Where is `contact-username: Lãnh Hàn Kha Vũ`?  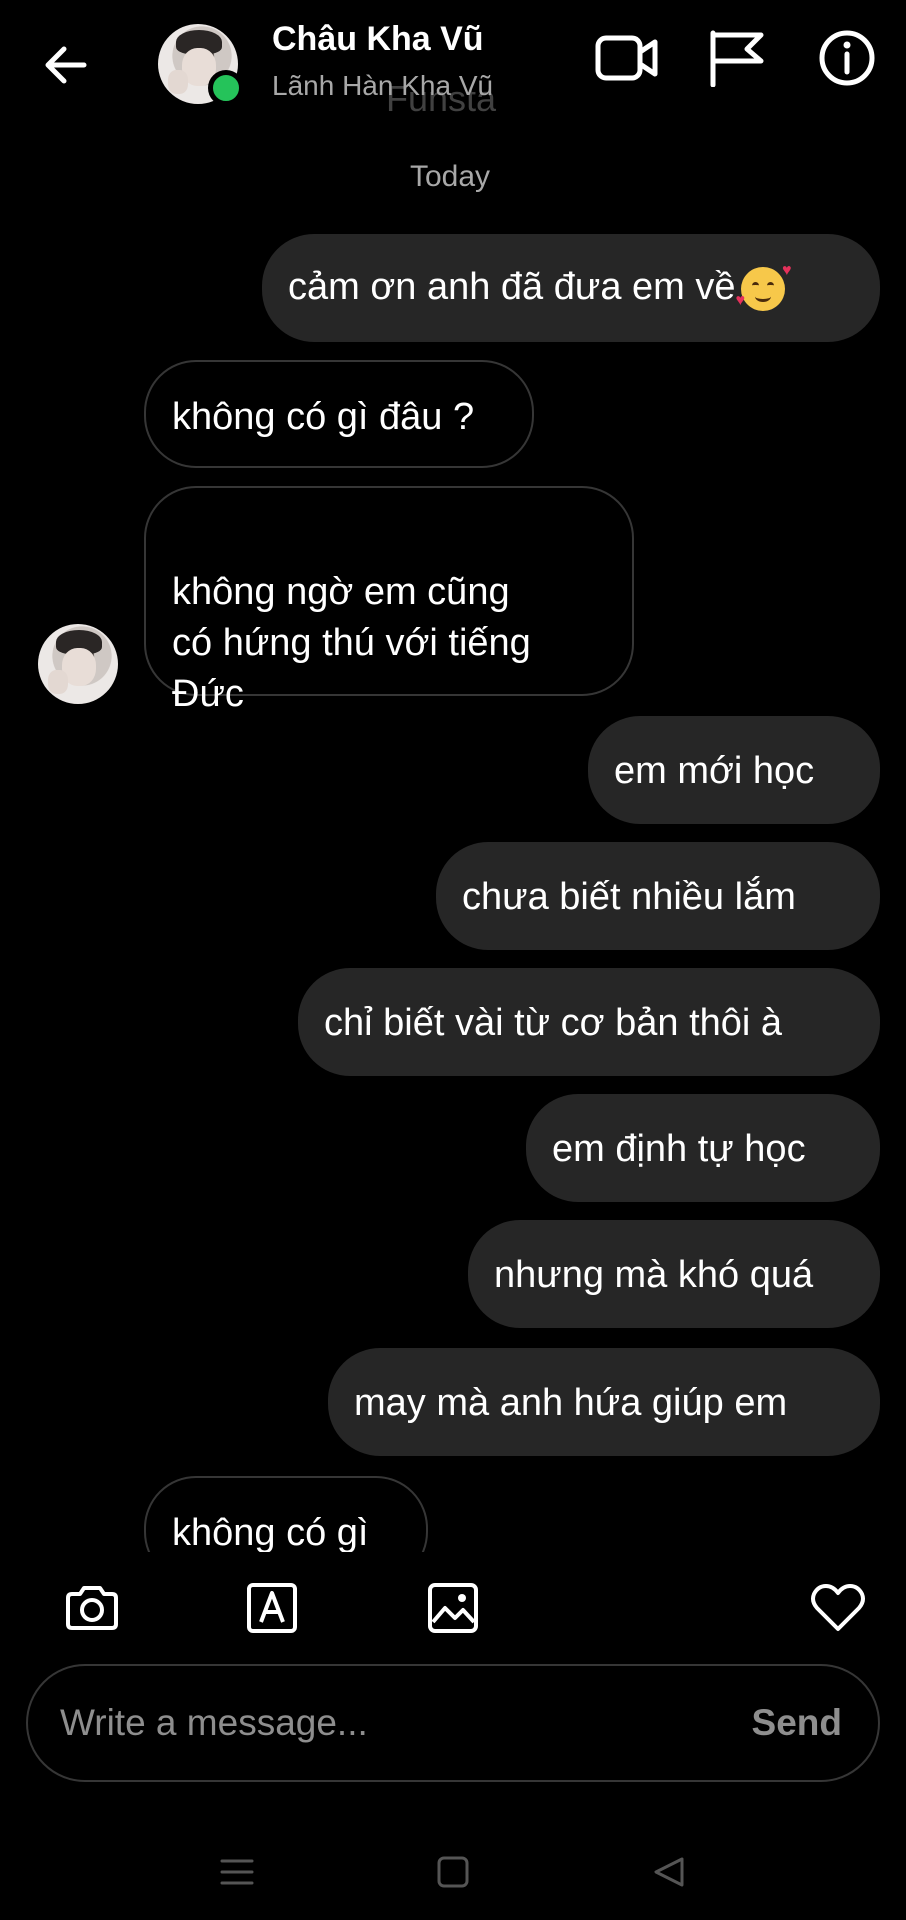
contact-username: Lãnh Hàn Kha Vũ is located at coordinates (382, 86).